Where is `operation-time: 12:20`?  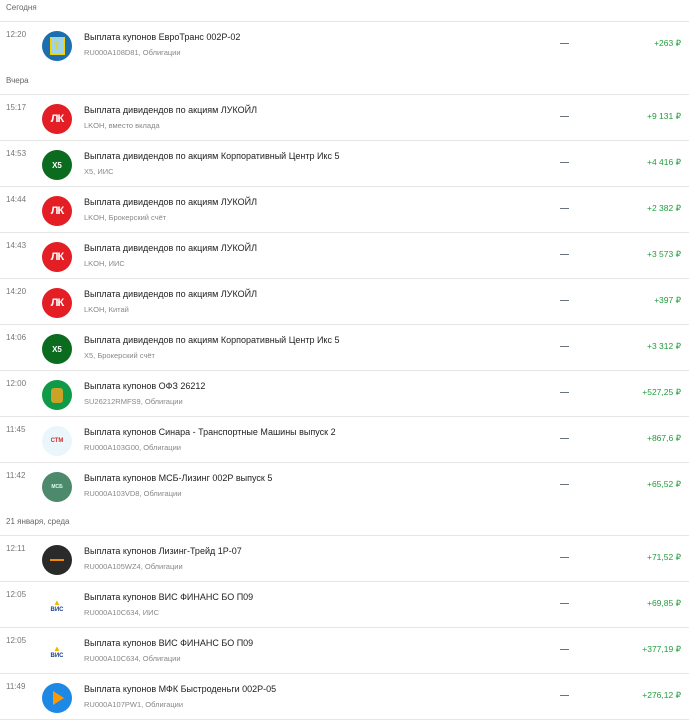
operation-time: 12:20 is located at coordinates (16, 34).